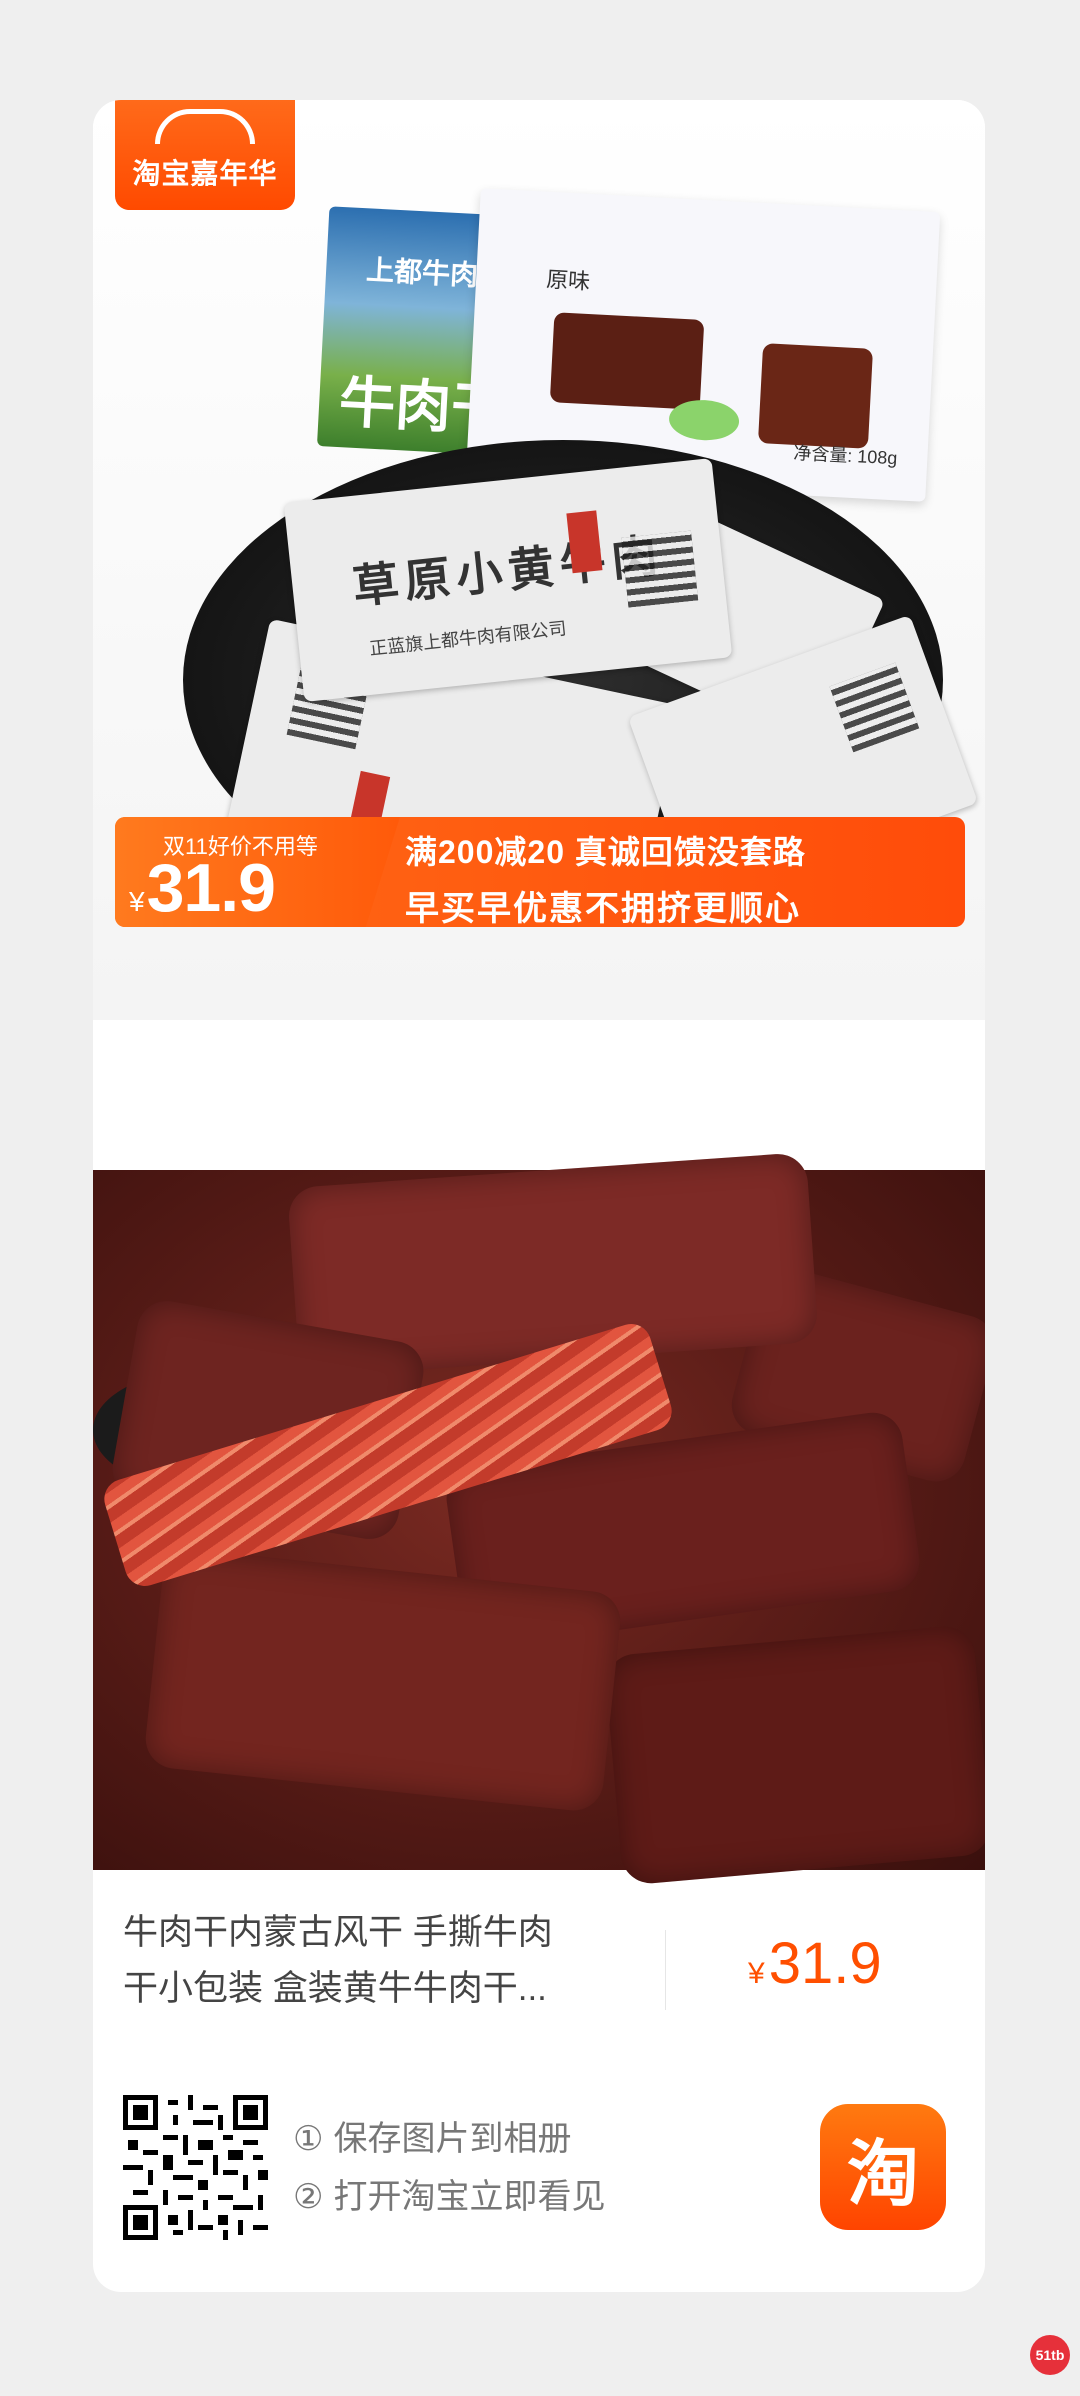  Describe the element at coordinates (704, 420) in the screenshot. I see `leaf-decoration` at that location.